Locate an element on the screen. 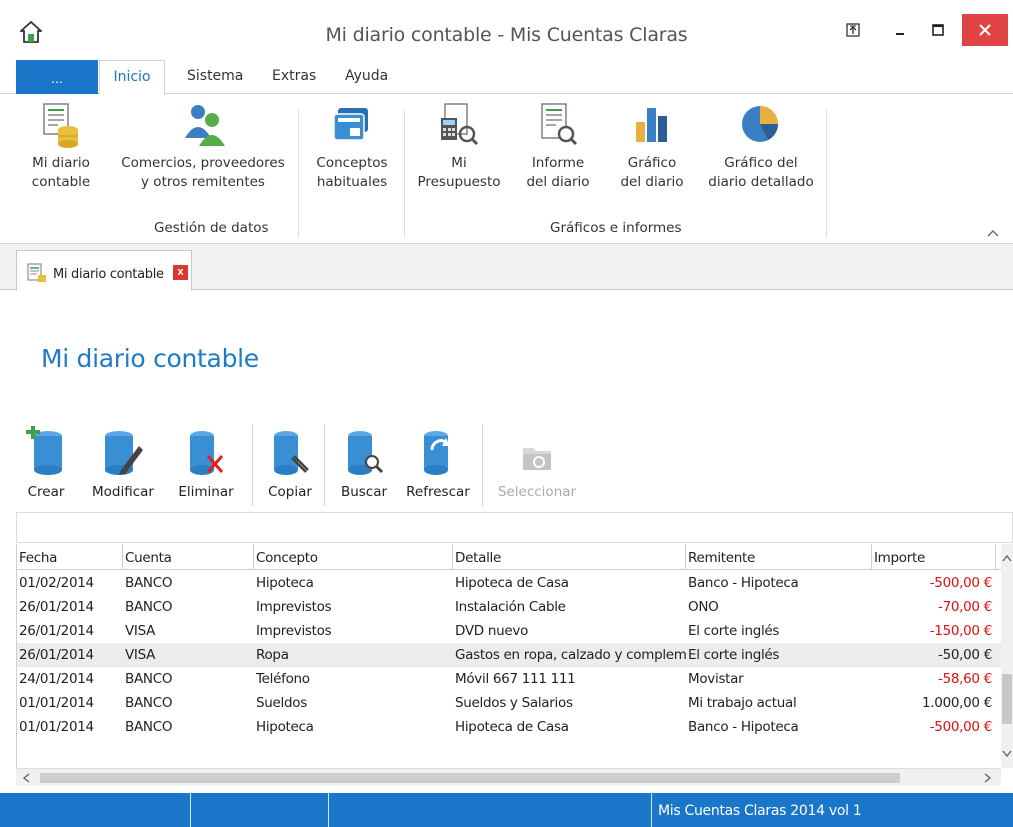  ribbon-button-label: Informe is located at coordinates (558, 163).